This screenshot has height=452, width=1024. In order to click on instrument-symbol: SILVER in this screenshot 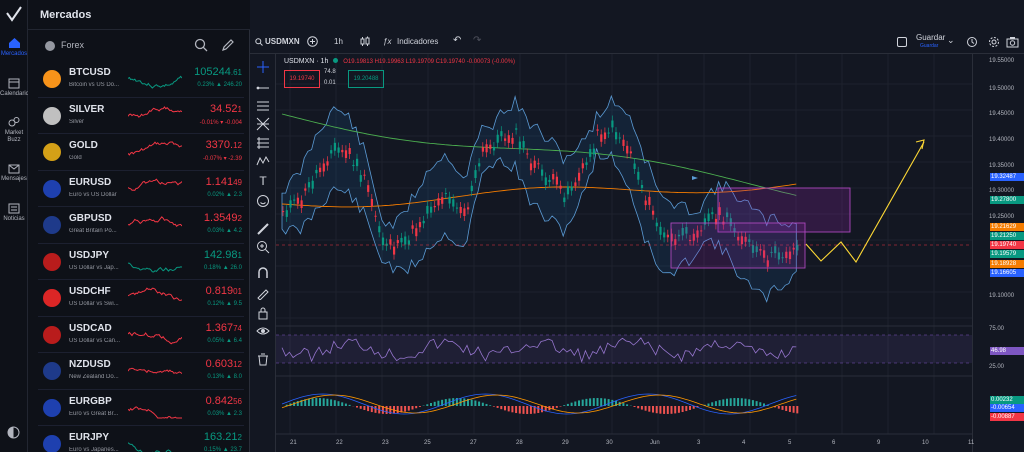, I will do `click(87, 109)`.